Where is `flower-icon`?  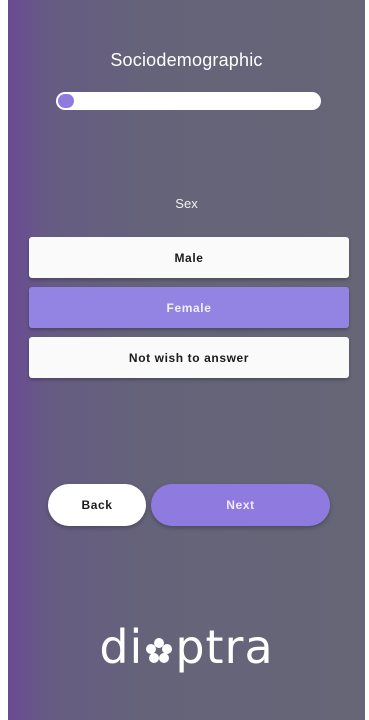
flower-icon is located at coordinates (159, 650).